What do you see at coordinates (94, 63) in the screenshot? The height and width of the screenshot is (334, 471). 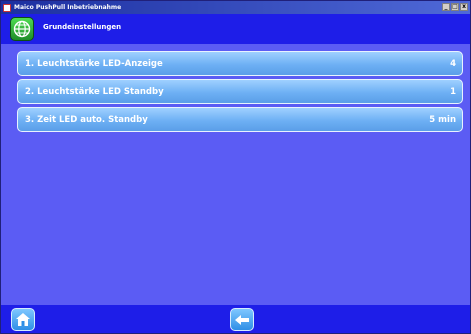 I see `setting-label: 1. Leuchtstärke LED-Anzeige` at bounding box center [94, 63].